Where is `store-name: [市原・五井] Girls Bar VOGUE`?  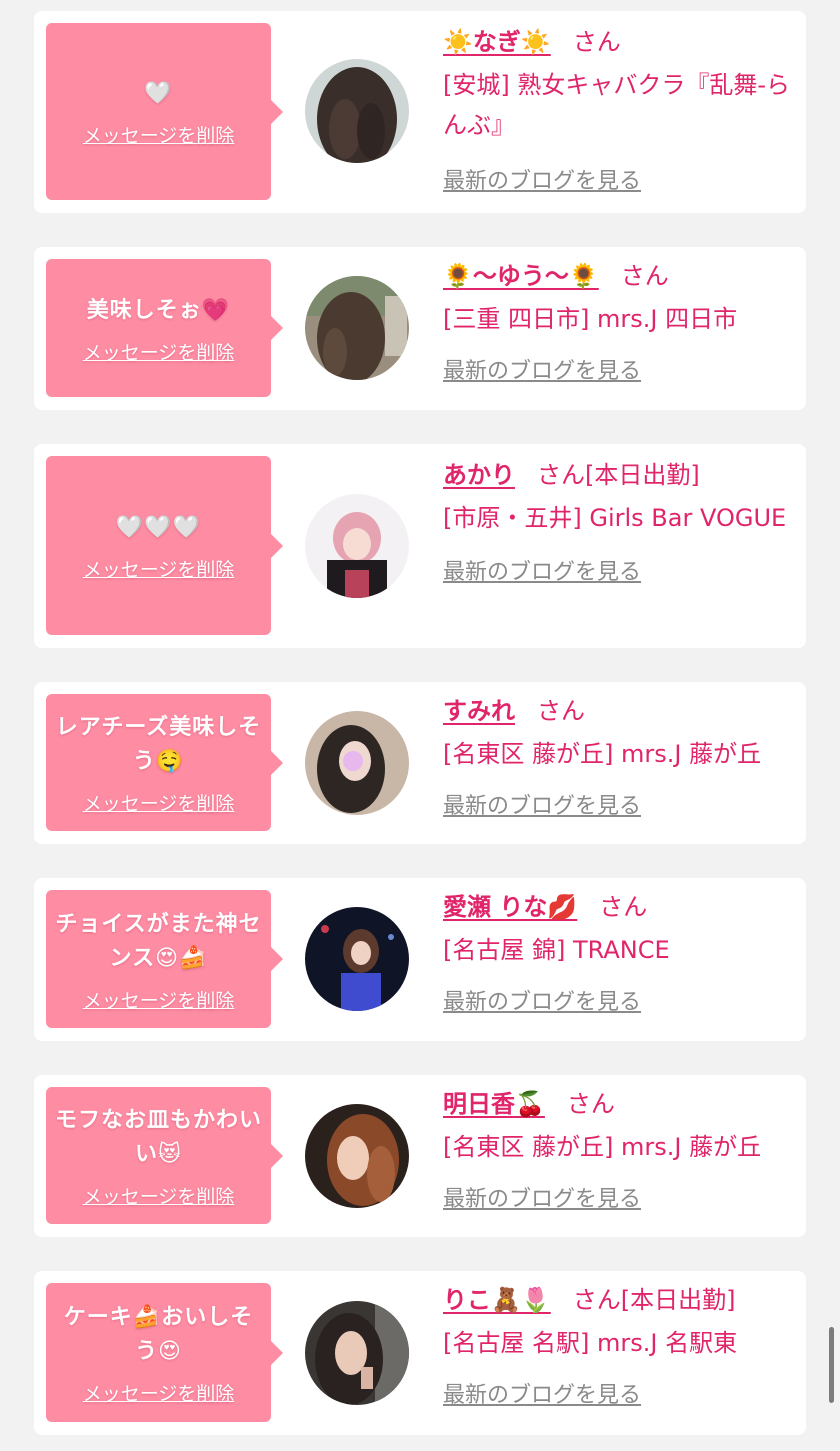
store-name: [市原・五井] Girls Bar VOGUE is located at coordinates (615, 518).